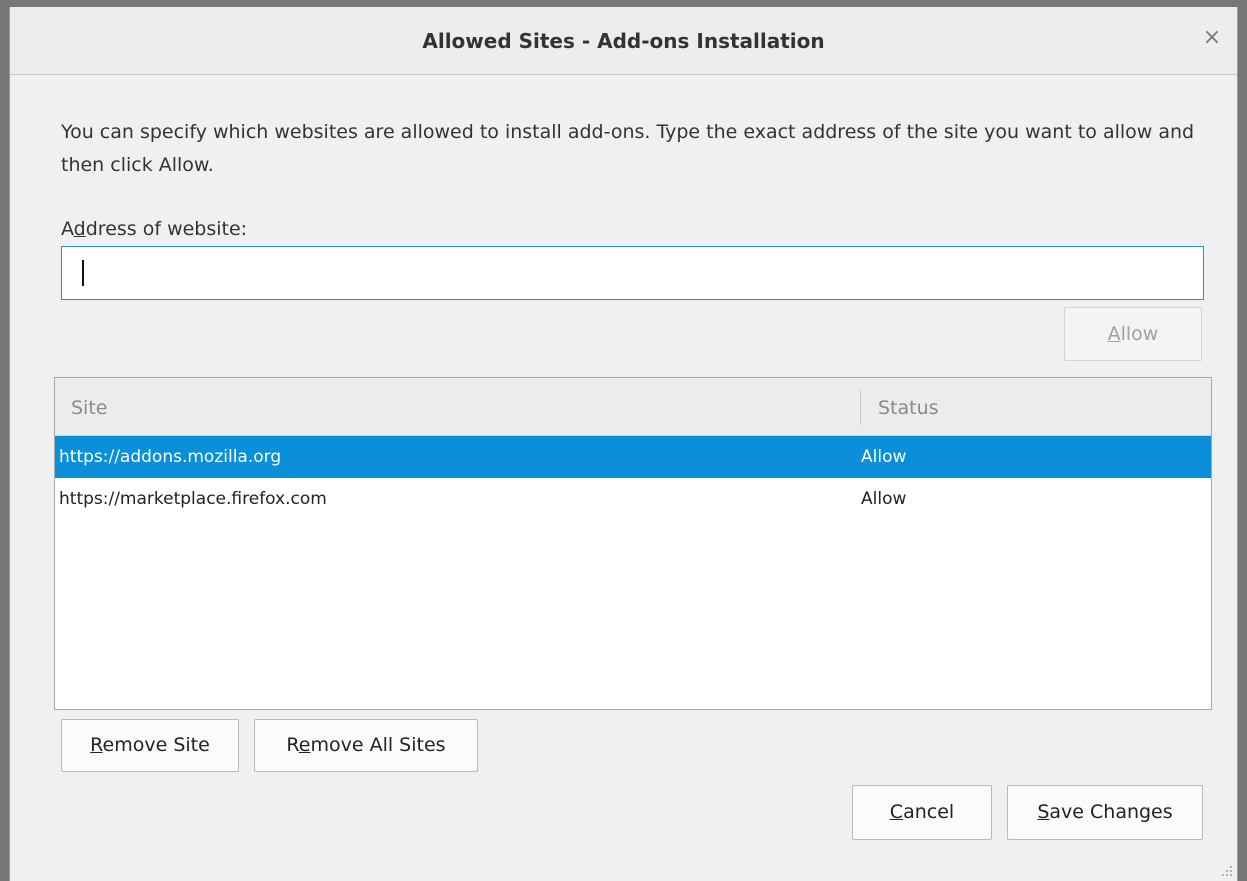 The height and width of the screenshot is (881, 1247). What do you see at coordinates (1043, 812) in the screenshot?
I see `save-mnemonic: S` at bounding box center [1043, 812].